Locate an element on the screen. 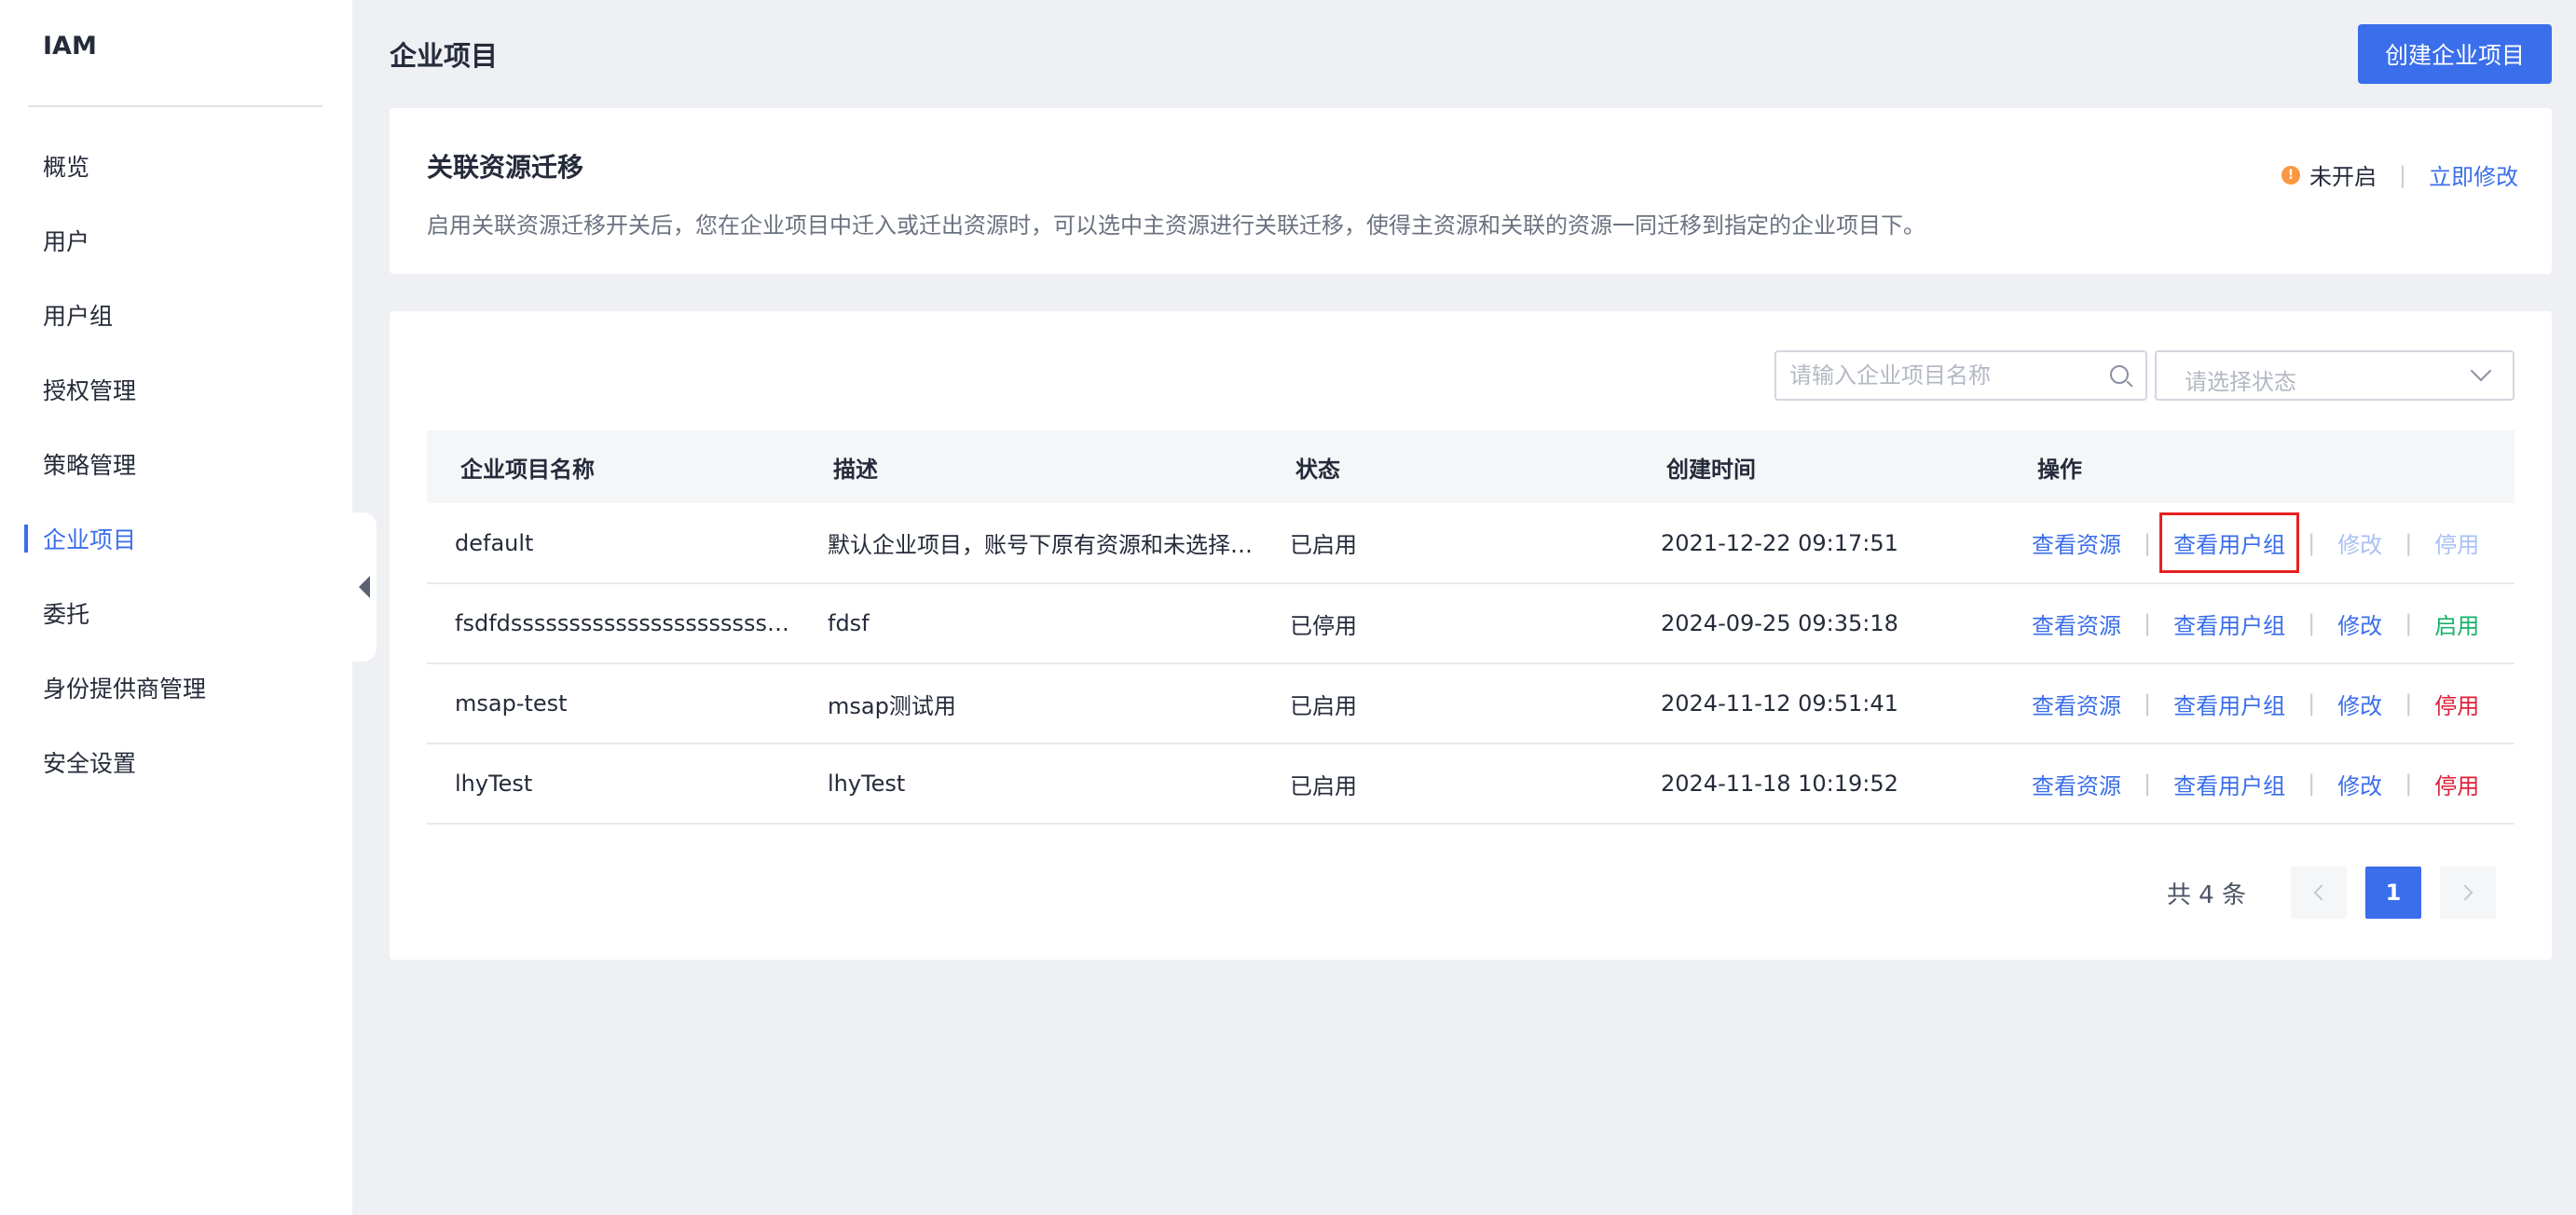  status-select-placeholder: 请选择状态 is located at coordinates (2240, 382).